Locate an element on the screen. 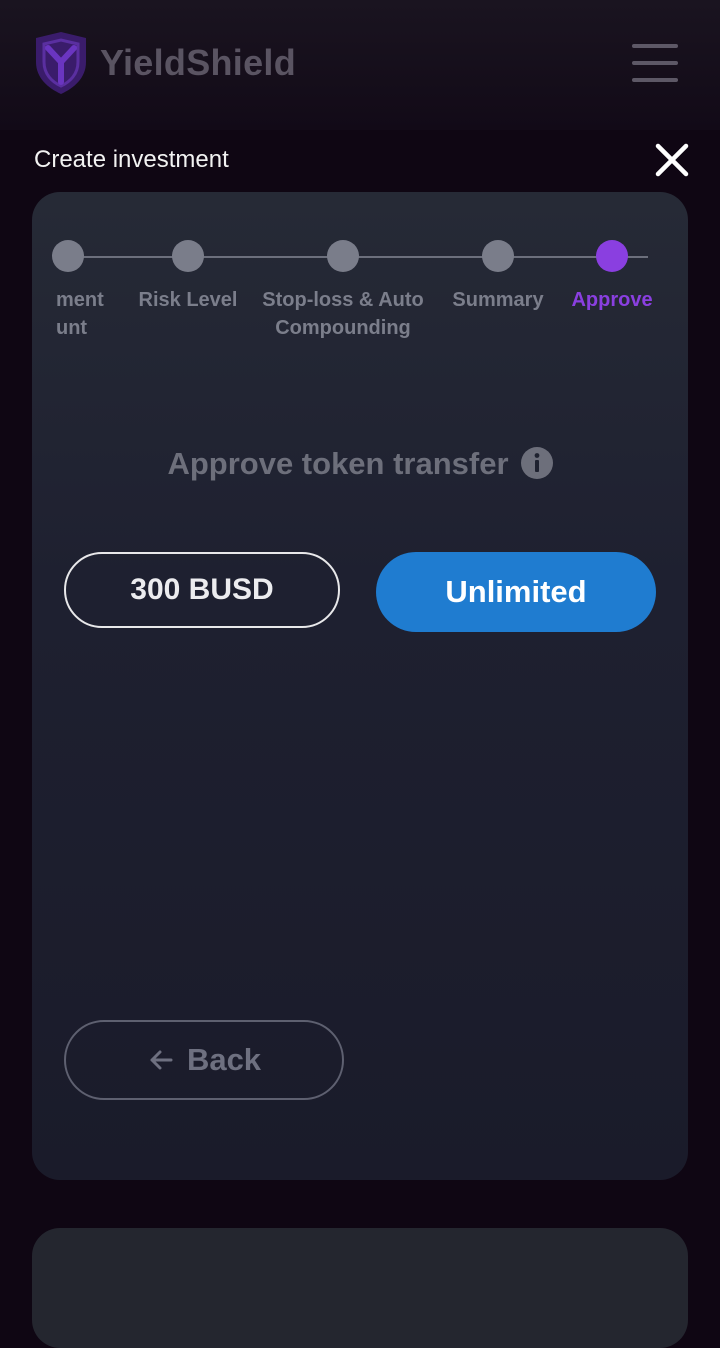  brand-name: YieldShield is located at coordinates (198, 62).